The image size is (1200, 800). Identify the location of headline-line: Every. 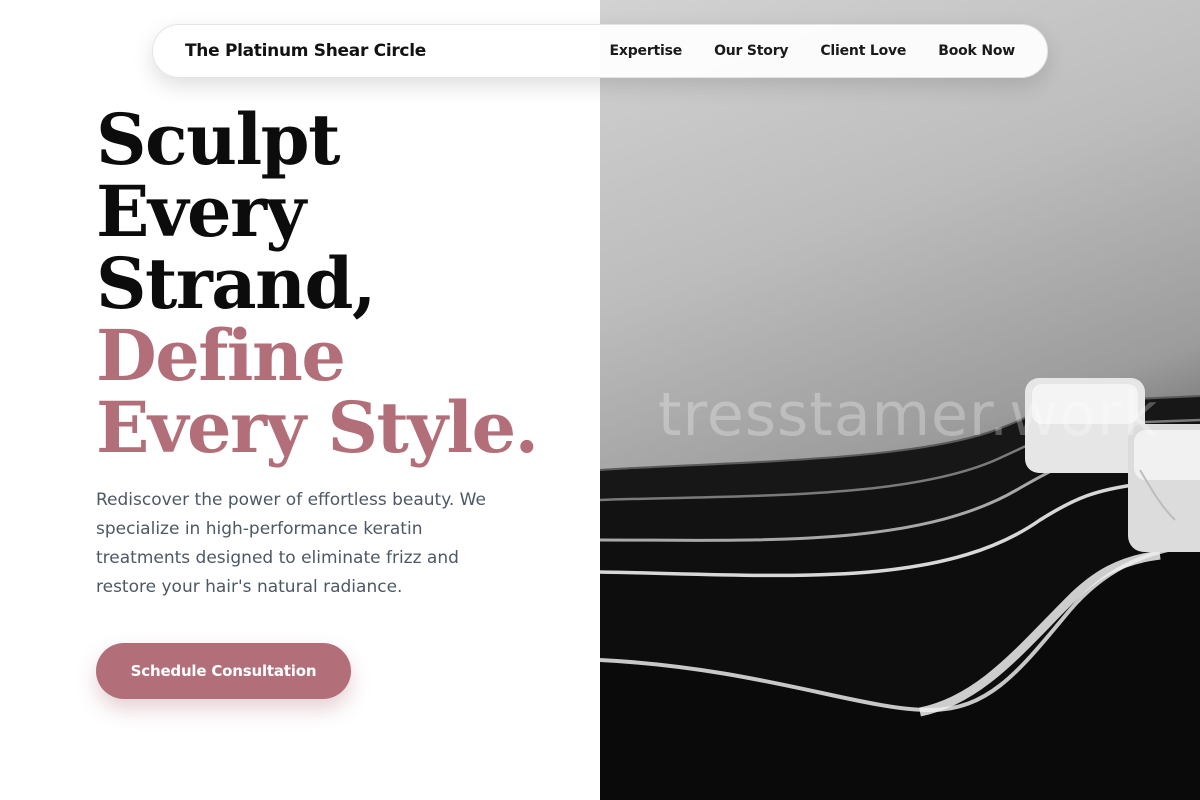
(201, 211).